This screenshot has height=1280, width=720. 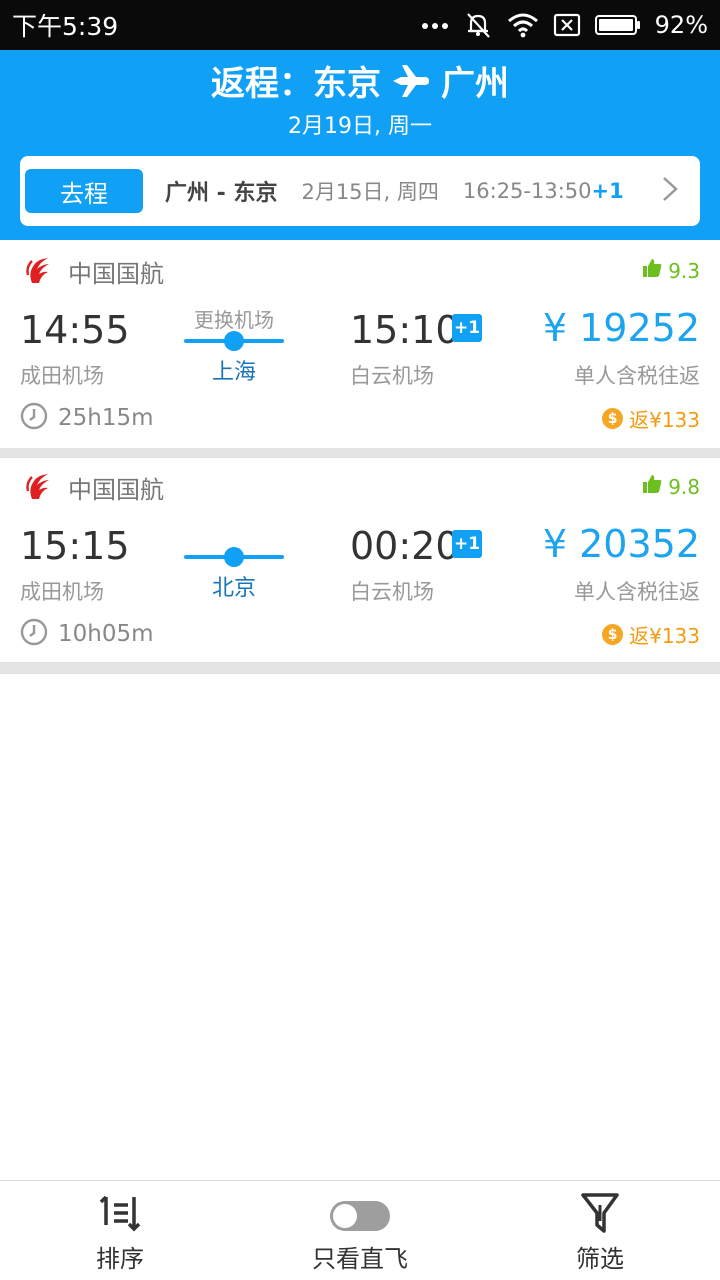 What do you see at coordinates (120, 1259) in the screenshot?
I see `sort-label: 排序` at bounding box center [120, 1259].